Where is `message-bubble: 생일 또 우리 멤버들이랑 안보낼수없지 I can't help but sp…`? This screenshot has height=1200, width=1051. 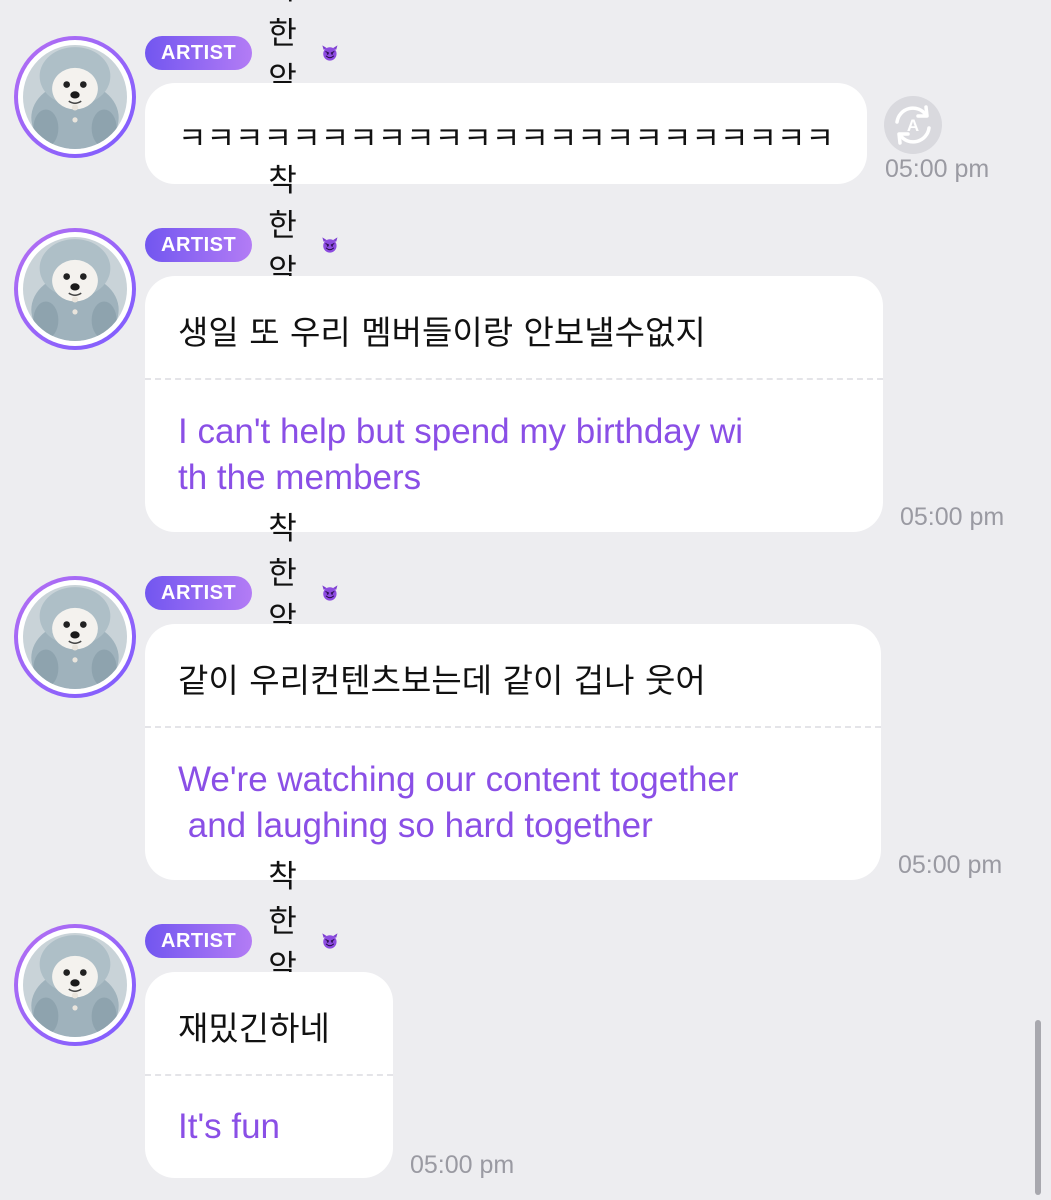
message-bubble: 생일 또 우리 멤버들이랑 안보낼수없지 I can't help but sp… is located at coordinates (514, 404).